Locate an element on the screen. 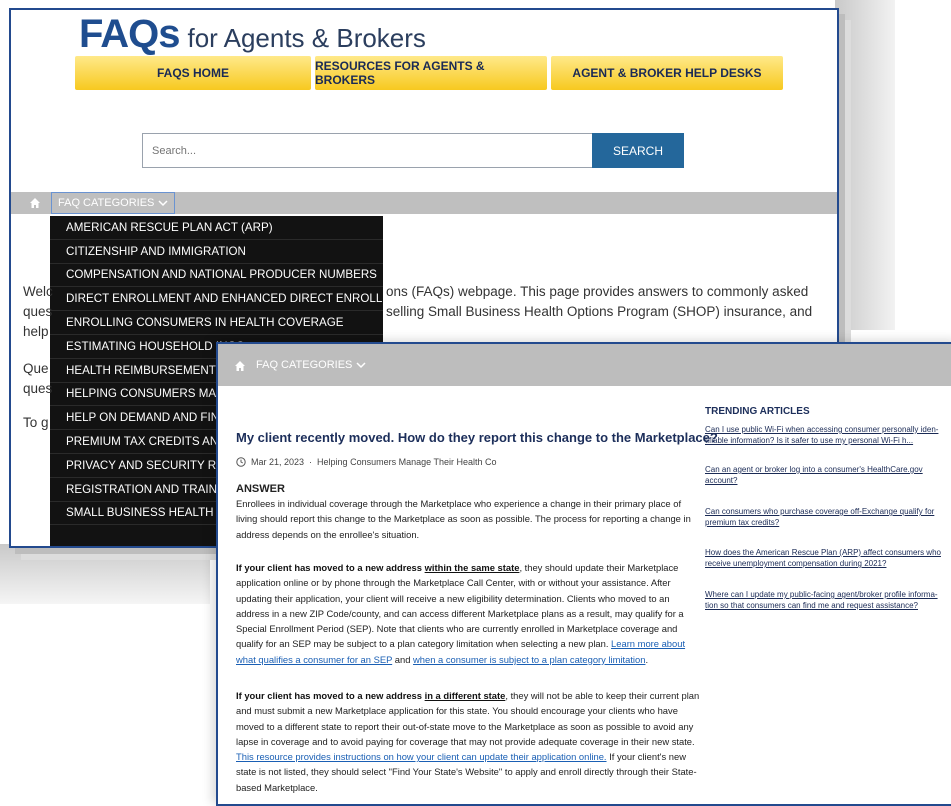 The image size is (951, 806). search-bar: SEARCH is located at coordinates (413, 150).